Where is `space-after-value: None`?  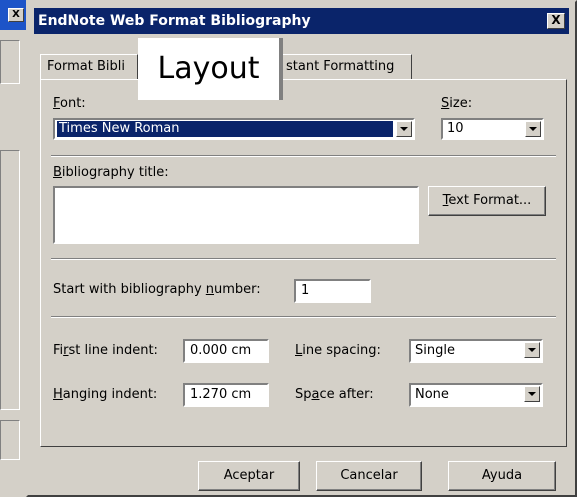
space-after-value: None is located at coordinates (432, 394).